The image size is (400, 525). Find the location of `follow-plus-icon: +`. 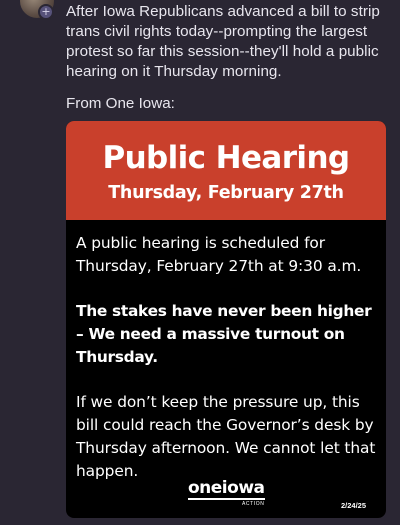

follow-plus-icon: + is located at coordinates (46, 12).